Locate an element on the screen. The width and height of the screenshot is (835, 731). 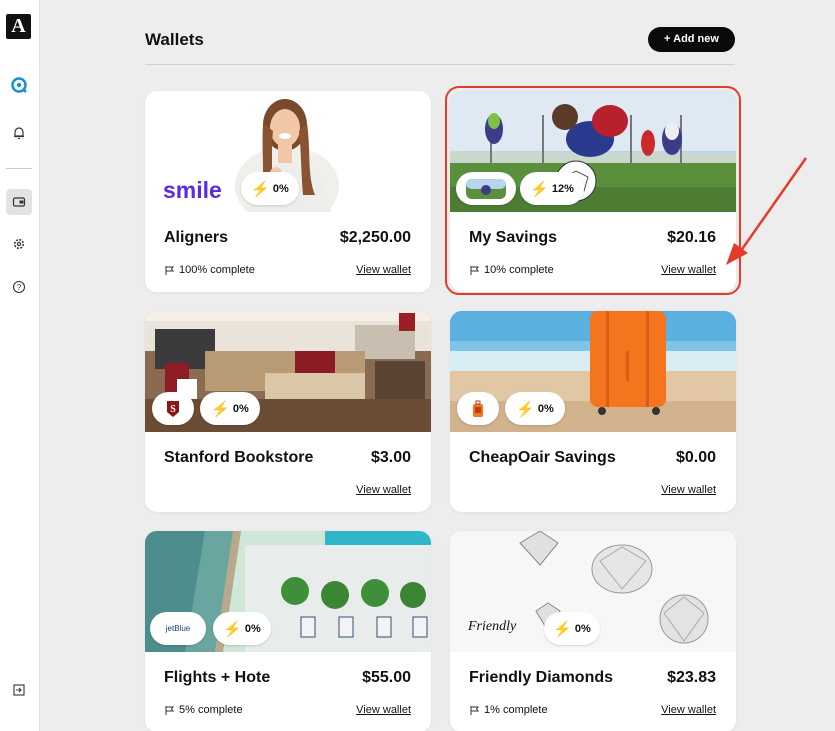
brand-logo: smile is located at coordinates (192, 190).